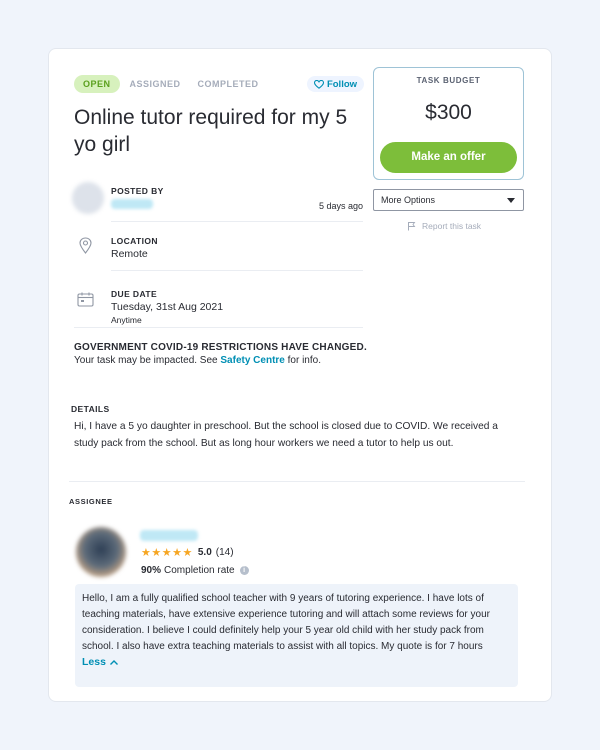 The height and width of the screenshot is (750, 600). Describe the element at coordinates (252, 360) in the screenshot. I see `safety-centre-link: Safety Centre` at that location.